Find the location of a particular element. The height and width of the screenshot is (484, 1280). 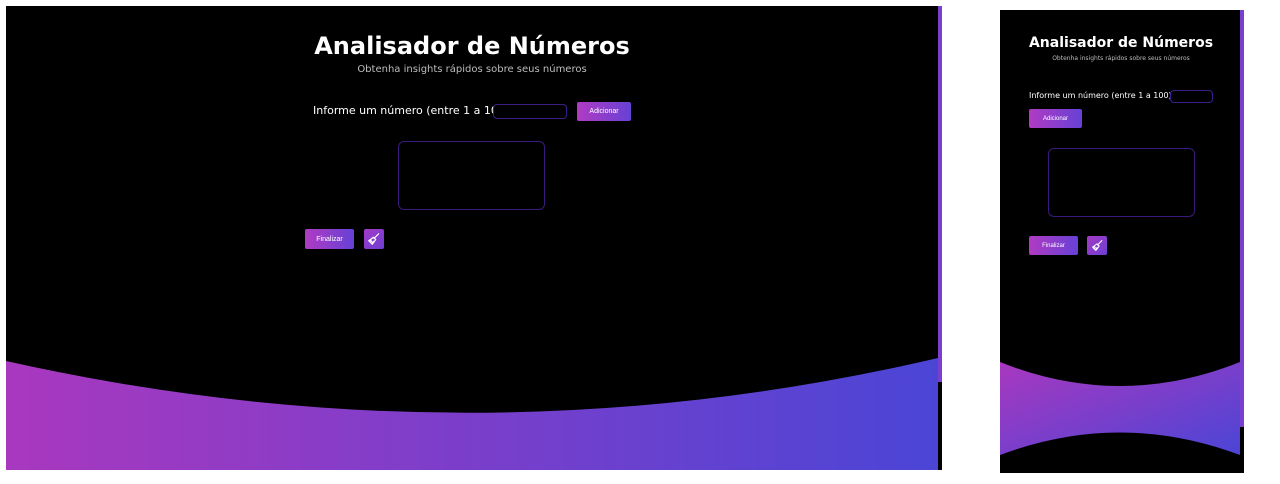

number-input-mobile is located at coordinates (1191, 96).